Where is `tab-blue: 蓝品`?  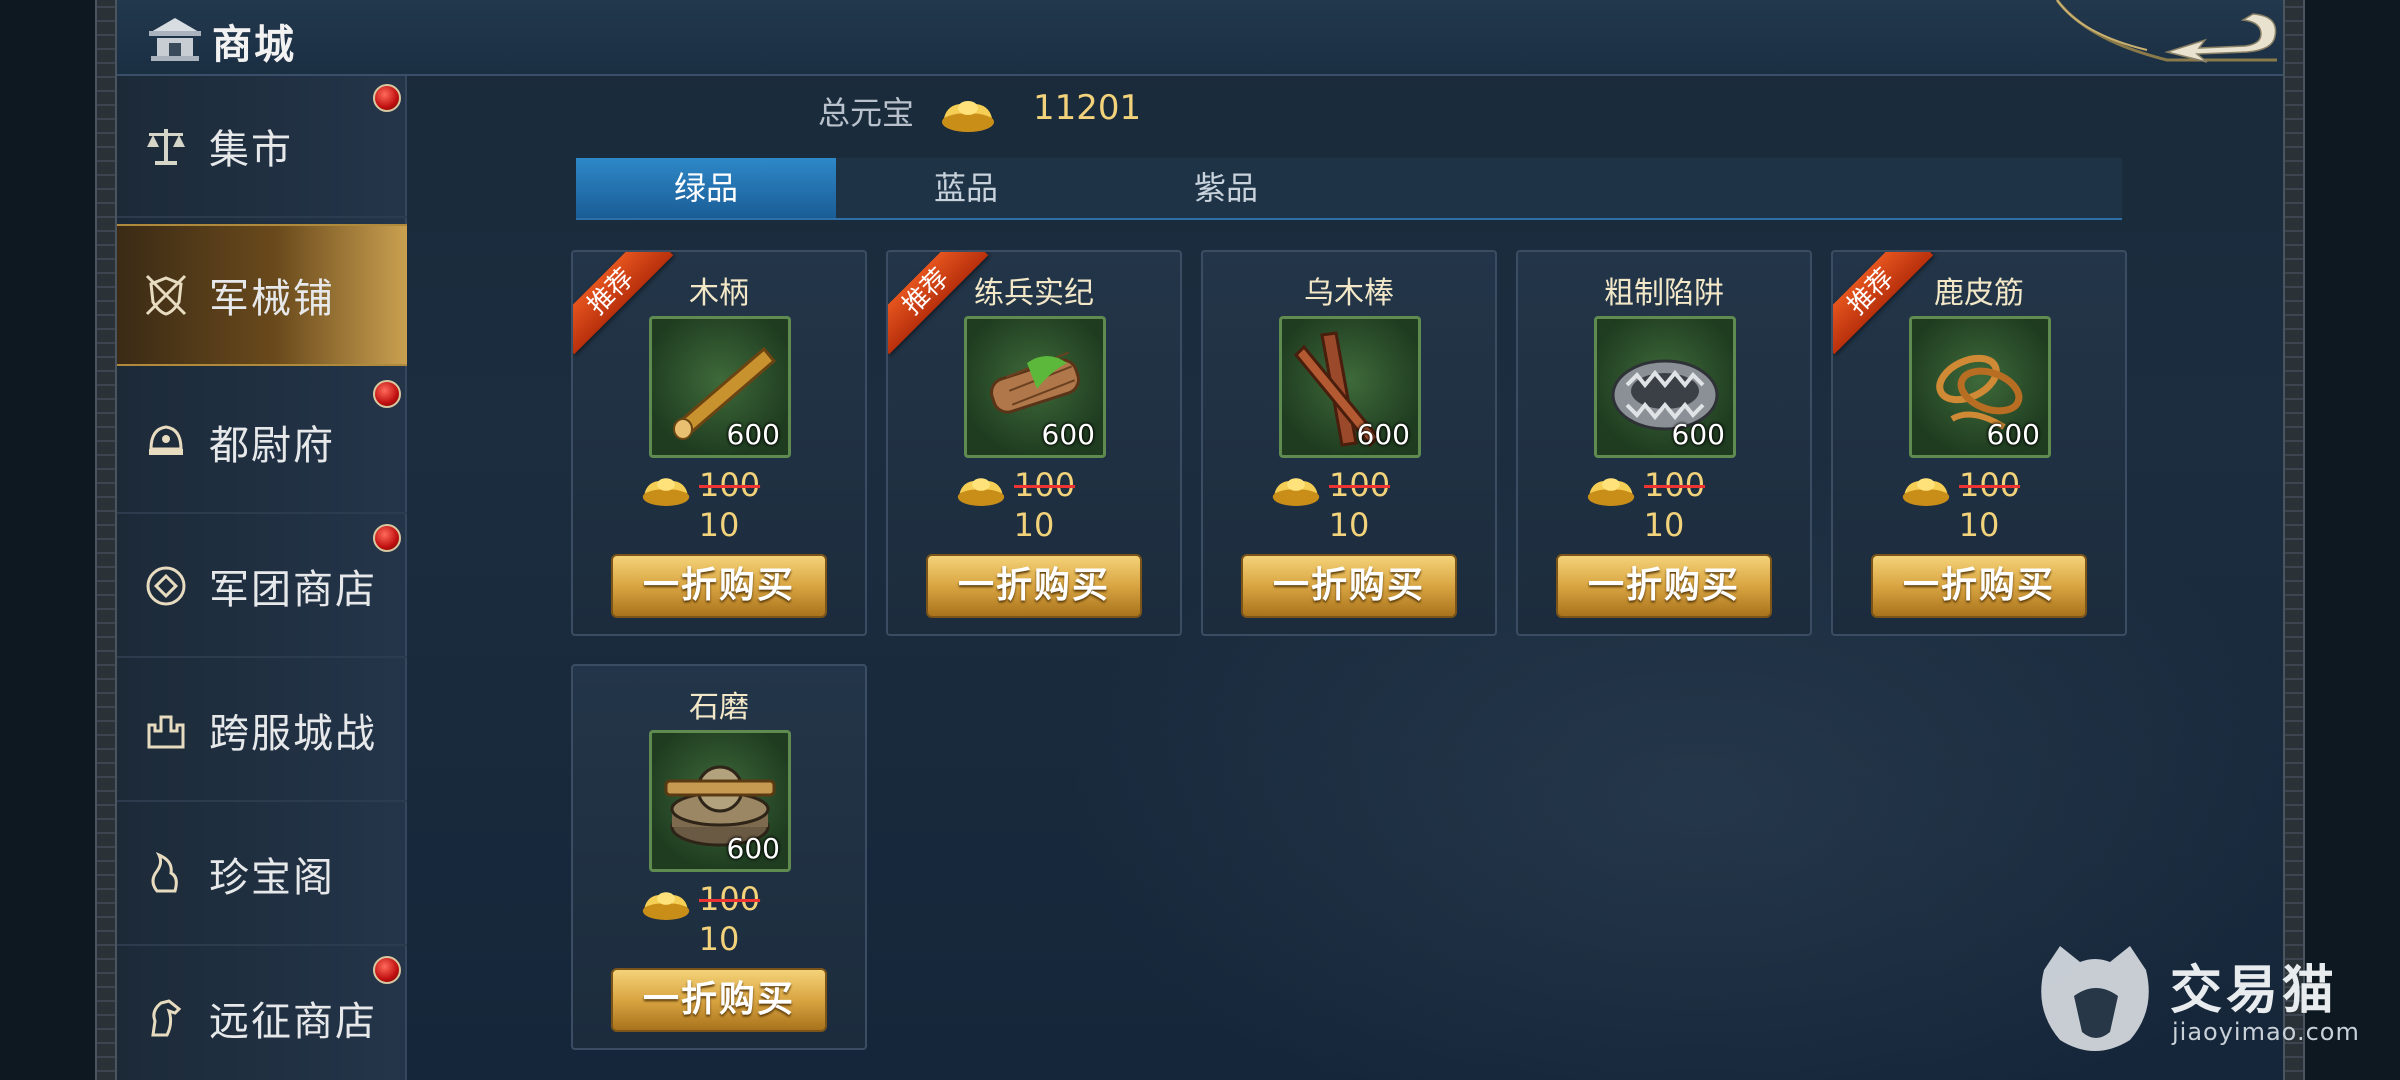 tab-blue: 蓝品 is located at coordinates (966, 188).